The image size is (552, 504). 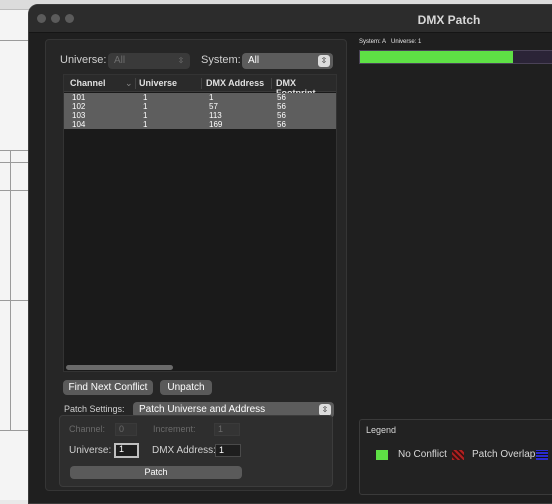 What do you see at coordinates (381, 430) in the screenshot?
I see `legend-title: Legend` at bounding box center [381, 430].